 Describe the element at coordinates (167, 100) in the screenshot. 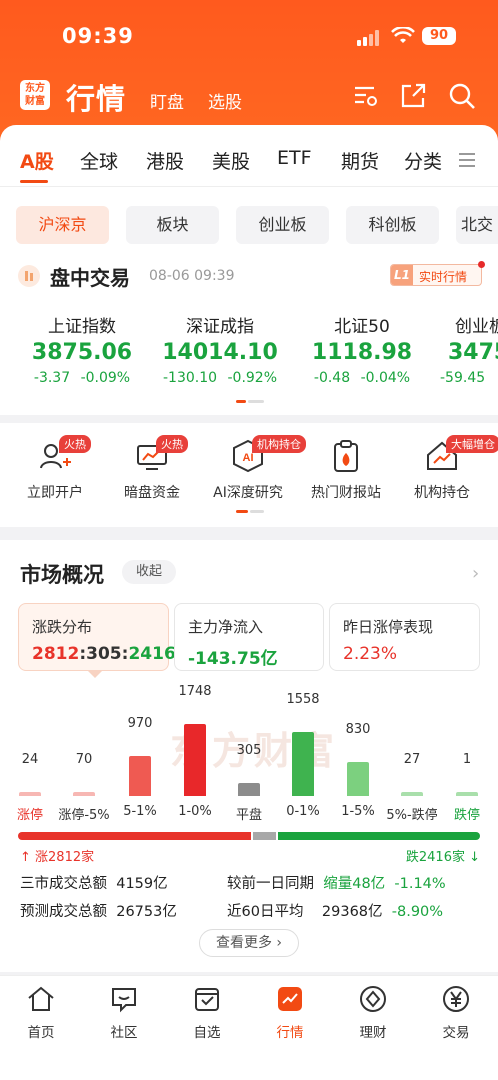

I see `watch-link: 盯盘` at that location.